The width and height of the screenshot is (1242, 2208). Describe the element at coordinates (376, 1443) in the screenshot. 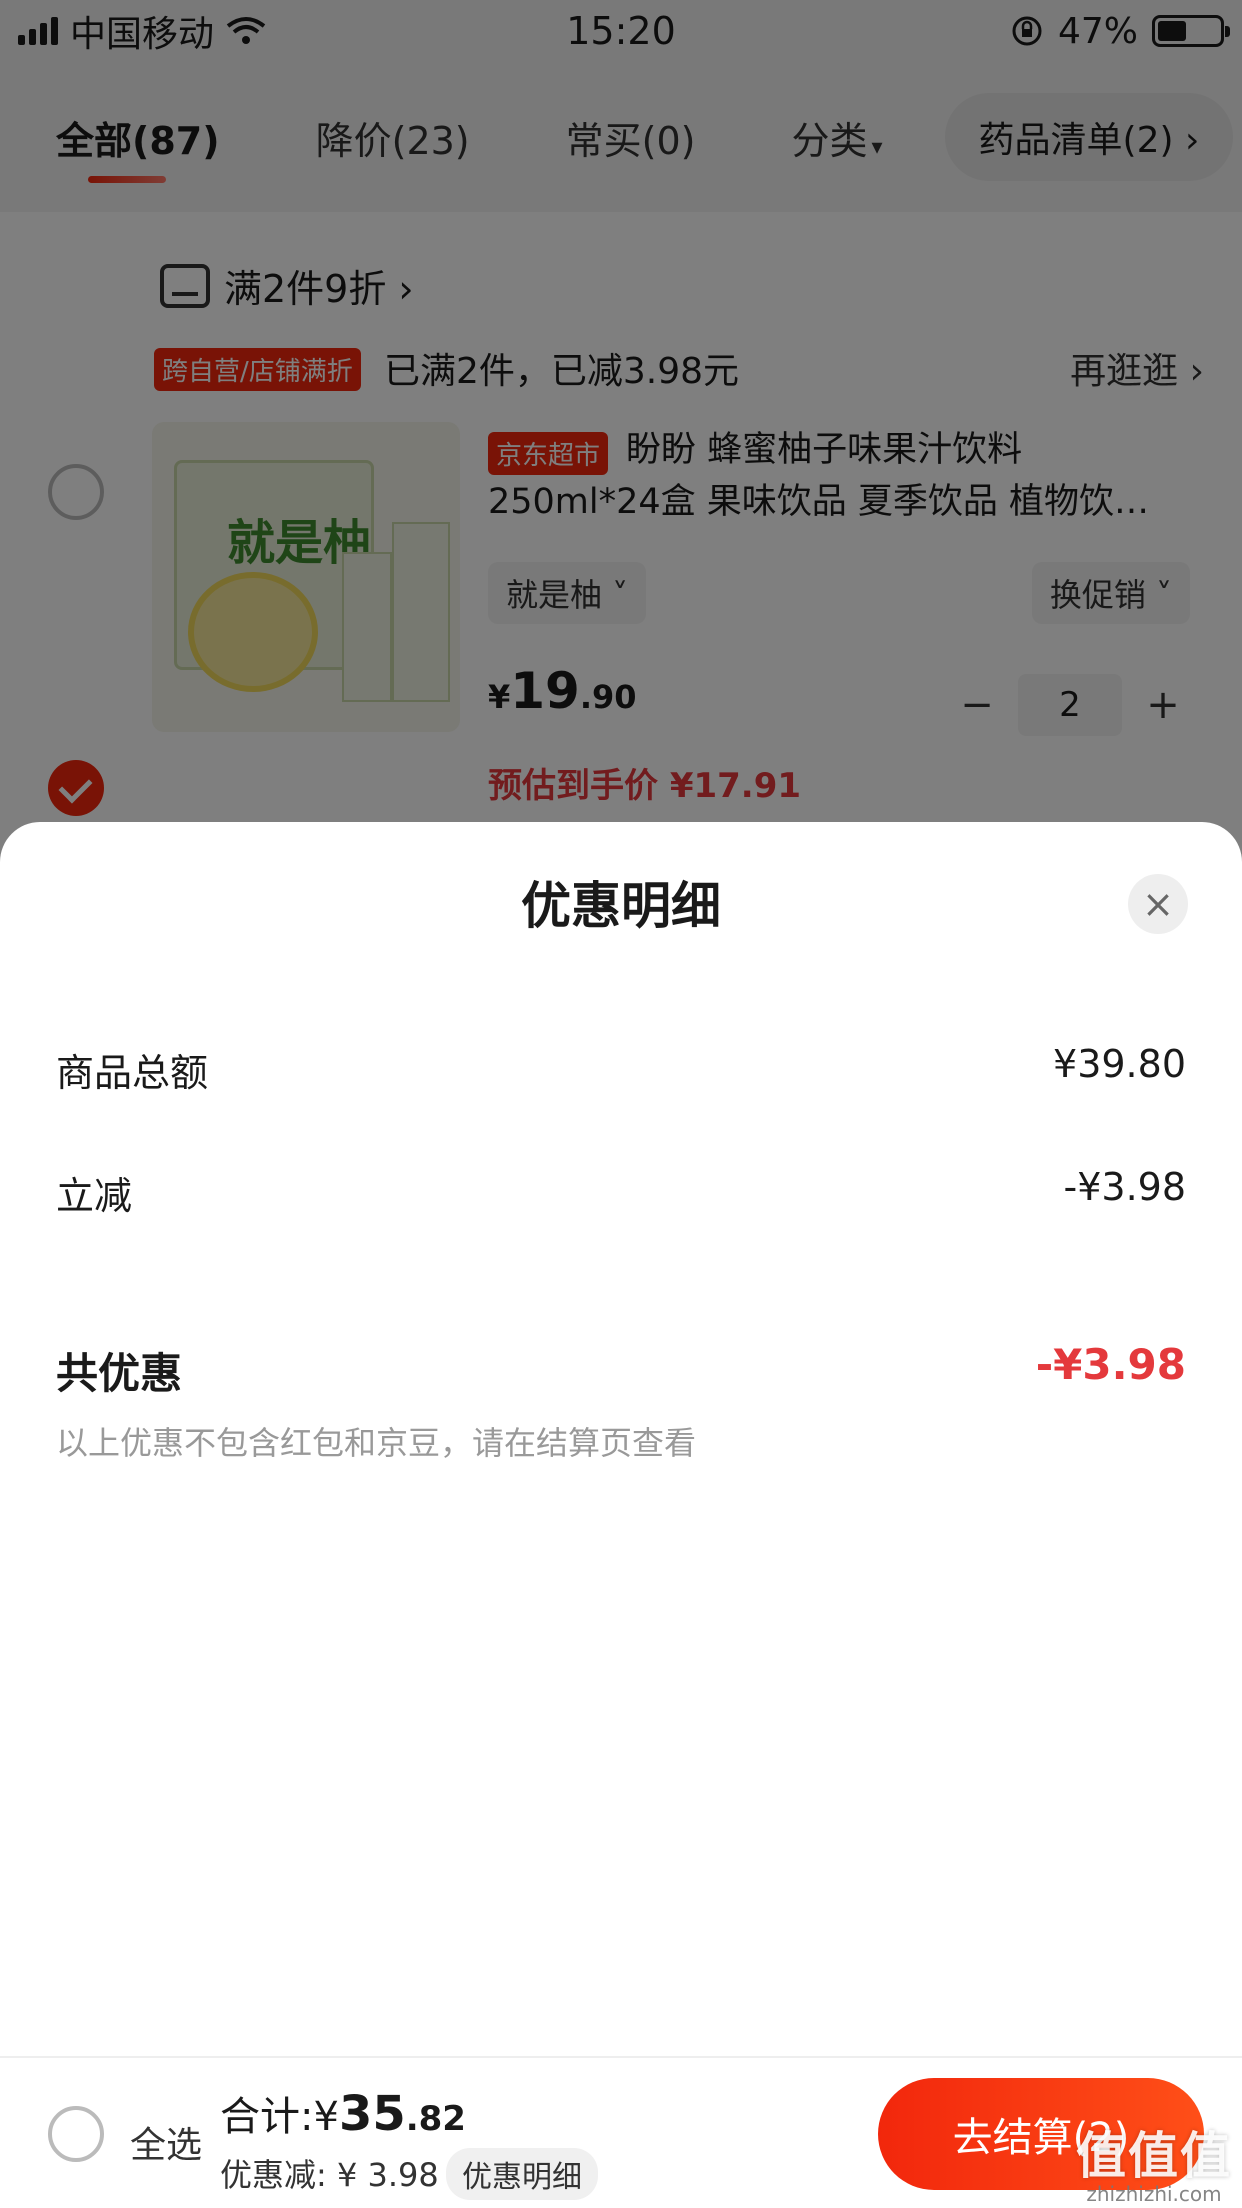

I see `discount-note: 以上优惠不包含红包和京豆，请在结算页查看` at that location.